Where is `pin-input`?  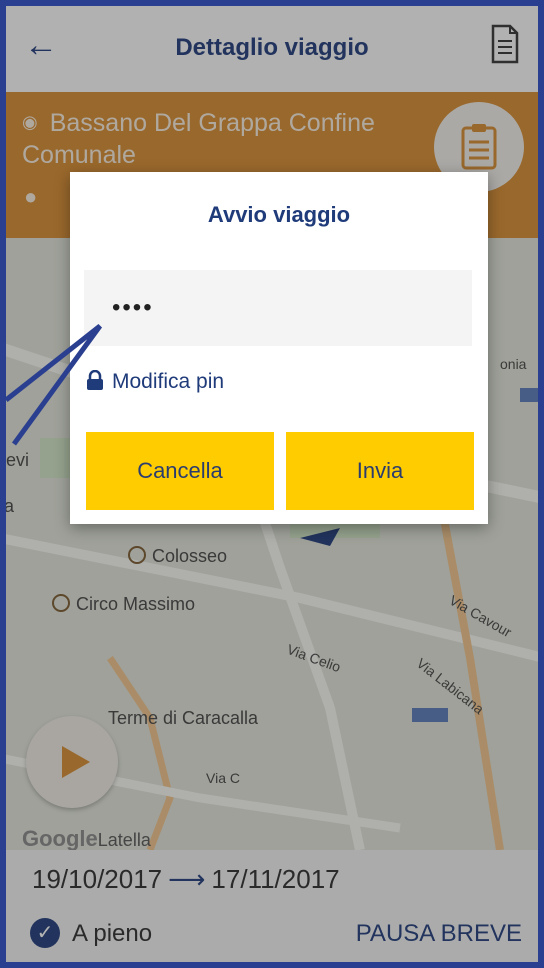 pin-input is located at coordinates (278, 308).